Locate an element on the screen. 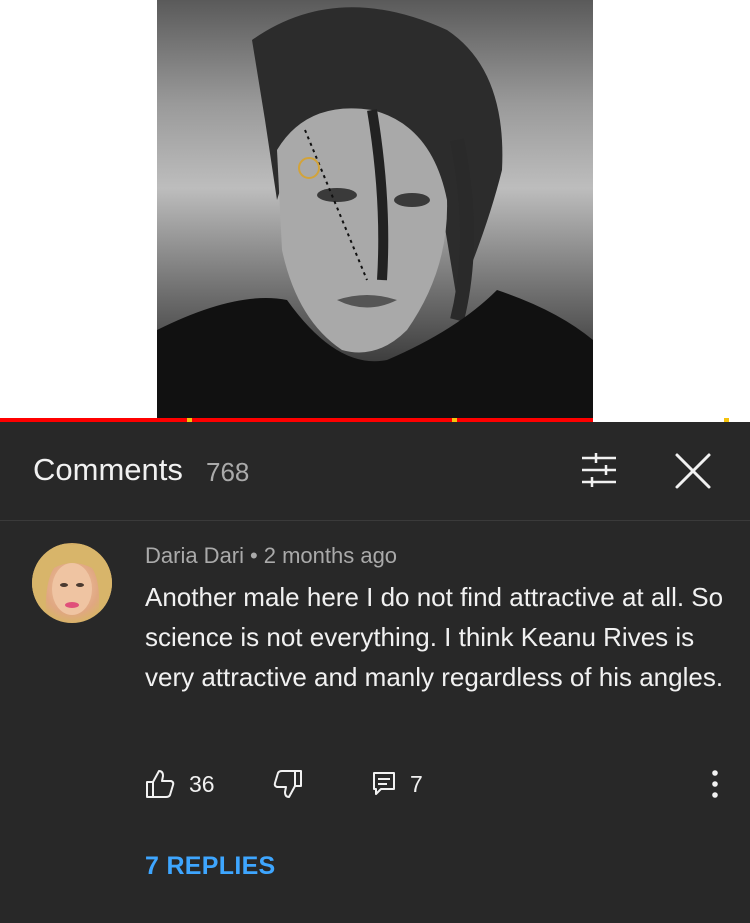 The width and height of the screenshot is (750, 923). like-count: 36 is located at coordinates (202, 783).